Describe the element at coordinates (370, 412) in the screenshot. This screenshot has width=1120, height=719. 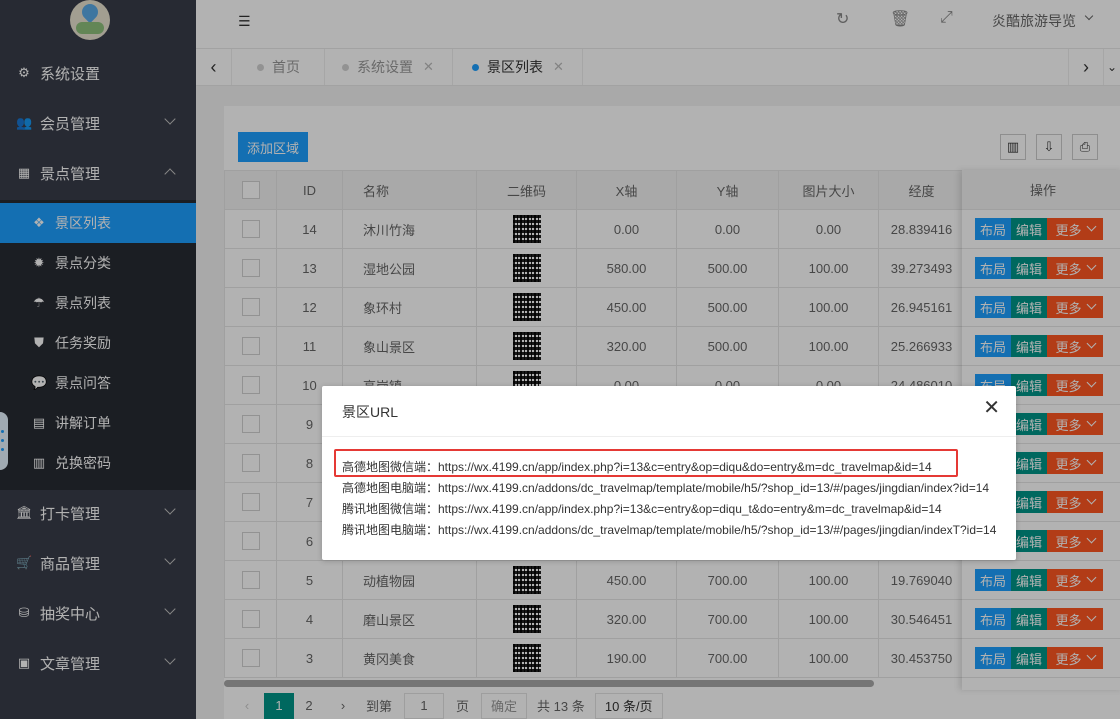
I see `dialog-title: 景区URL` at that location.